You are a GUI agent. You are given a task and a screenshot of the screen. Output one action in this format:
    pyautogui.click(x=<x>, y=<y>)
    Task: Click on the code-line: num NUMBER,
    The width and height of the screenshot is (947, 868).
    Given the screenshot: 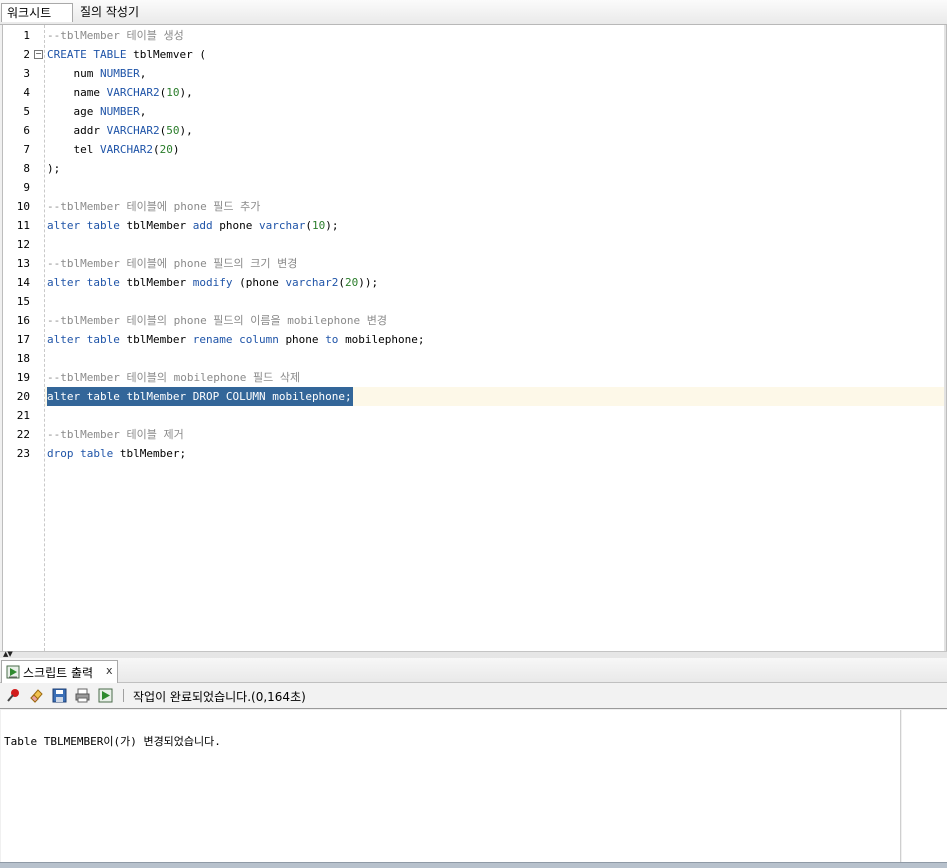 What is the action you would take?
    pyautogui.click(x=96, y=73)
    